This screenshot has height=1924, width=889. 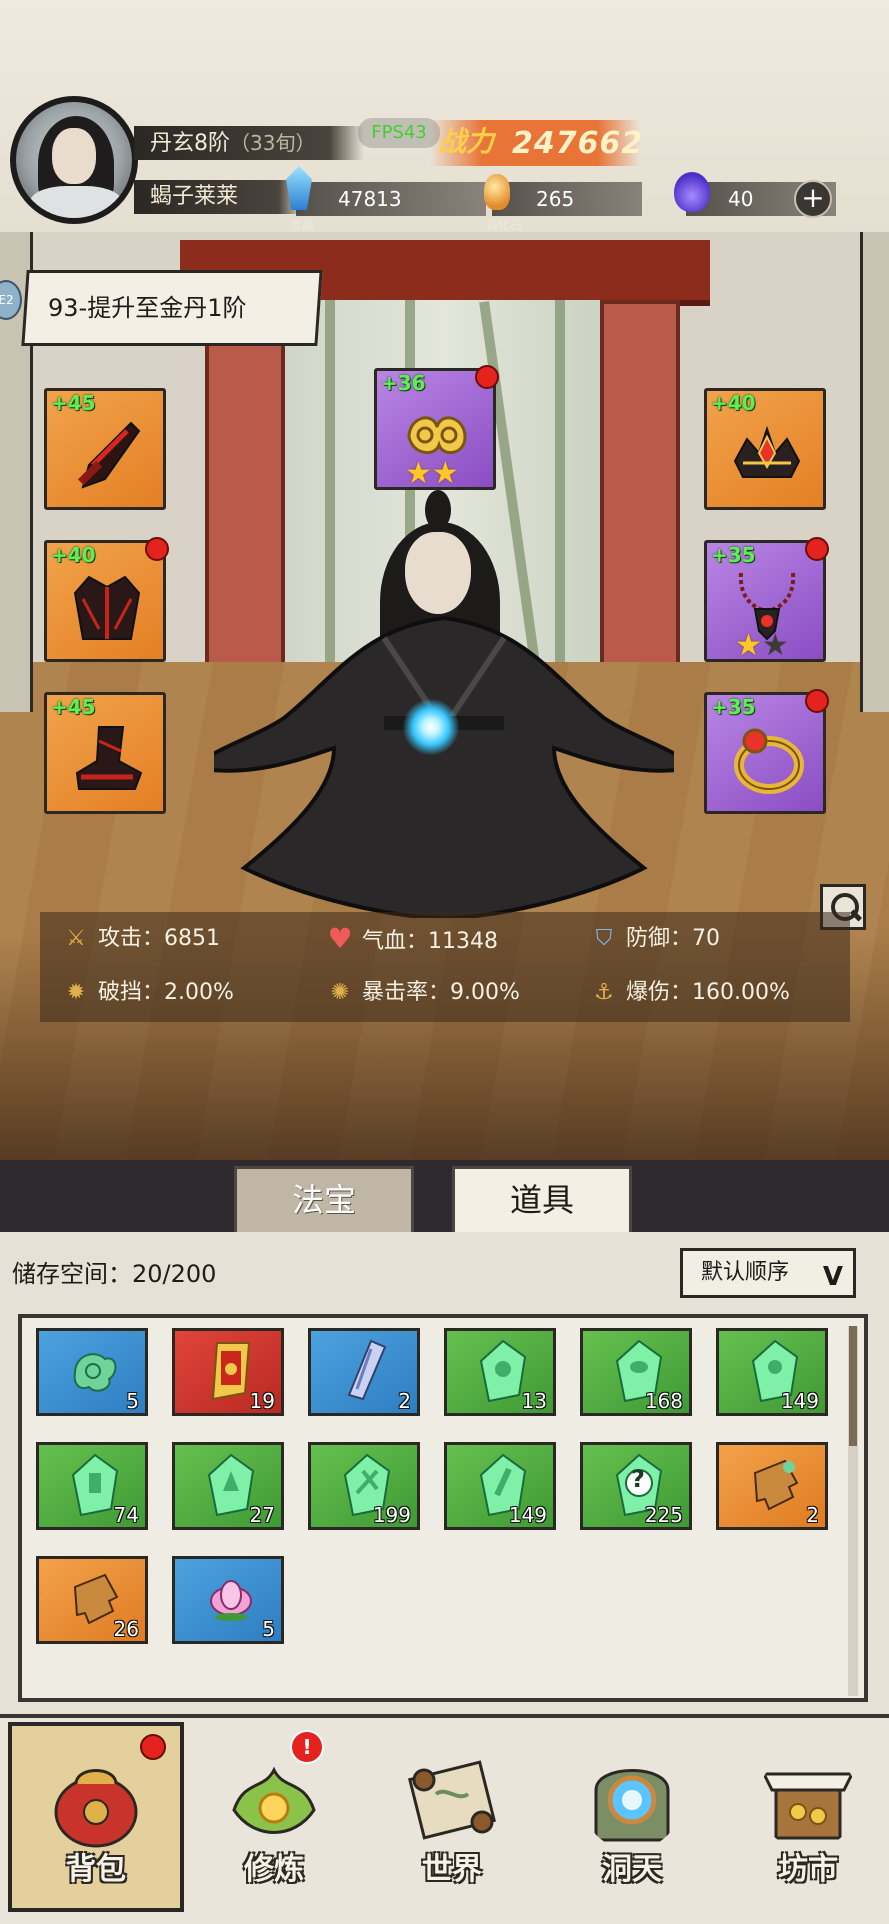 What do you see at coordinates (228, 1486) in the screenshot?
I see `inventory-item: 27` at bounding box center [228, 1486].